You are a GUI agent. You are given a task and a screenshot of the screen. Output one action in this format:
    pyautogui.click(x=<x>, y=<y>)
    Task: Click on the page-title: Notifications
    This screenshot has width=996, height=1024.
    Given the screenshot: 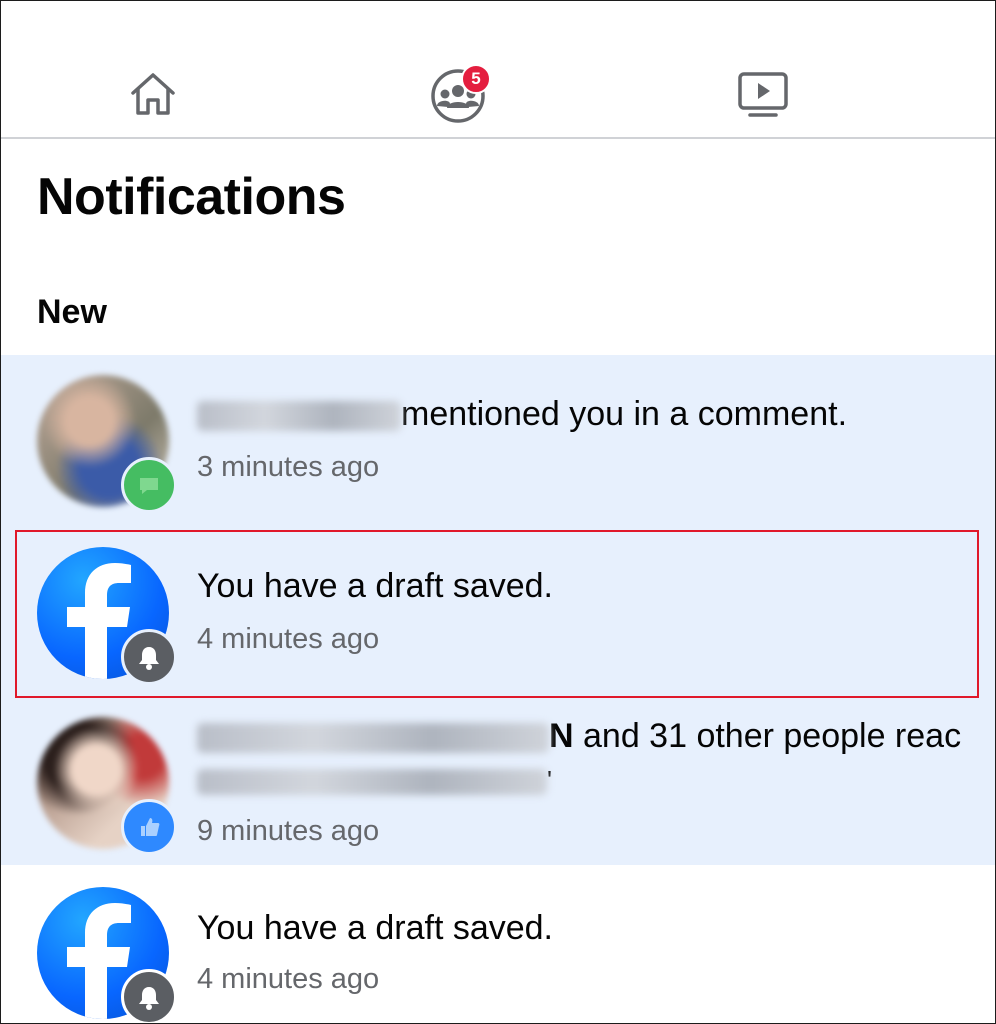 What is the action you would take?
    pyautogui.click(x=191, y=197)
    